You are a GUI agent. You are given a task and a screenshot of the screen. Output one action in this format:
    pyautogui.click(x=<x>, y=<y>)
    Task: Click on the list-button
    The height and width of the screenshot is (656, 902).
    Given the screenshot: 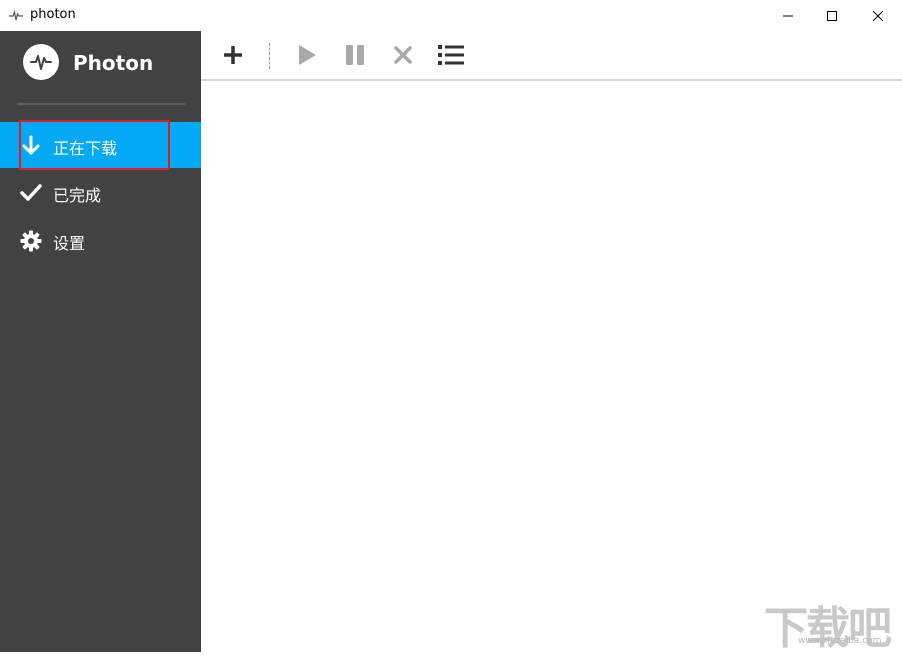 What is the action you would take?
    pyautogui.click(x=451, y=55)
    